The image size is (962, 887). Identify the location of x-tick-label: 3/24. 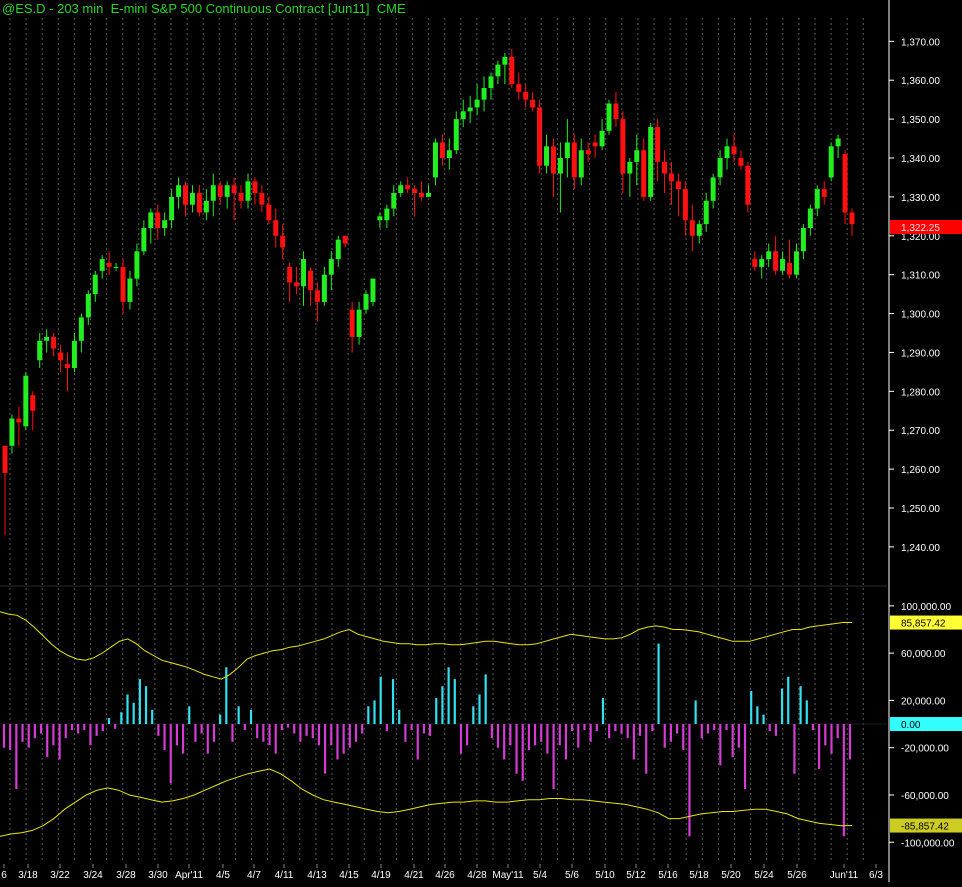
(93, 875).